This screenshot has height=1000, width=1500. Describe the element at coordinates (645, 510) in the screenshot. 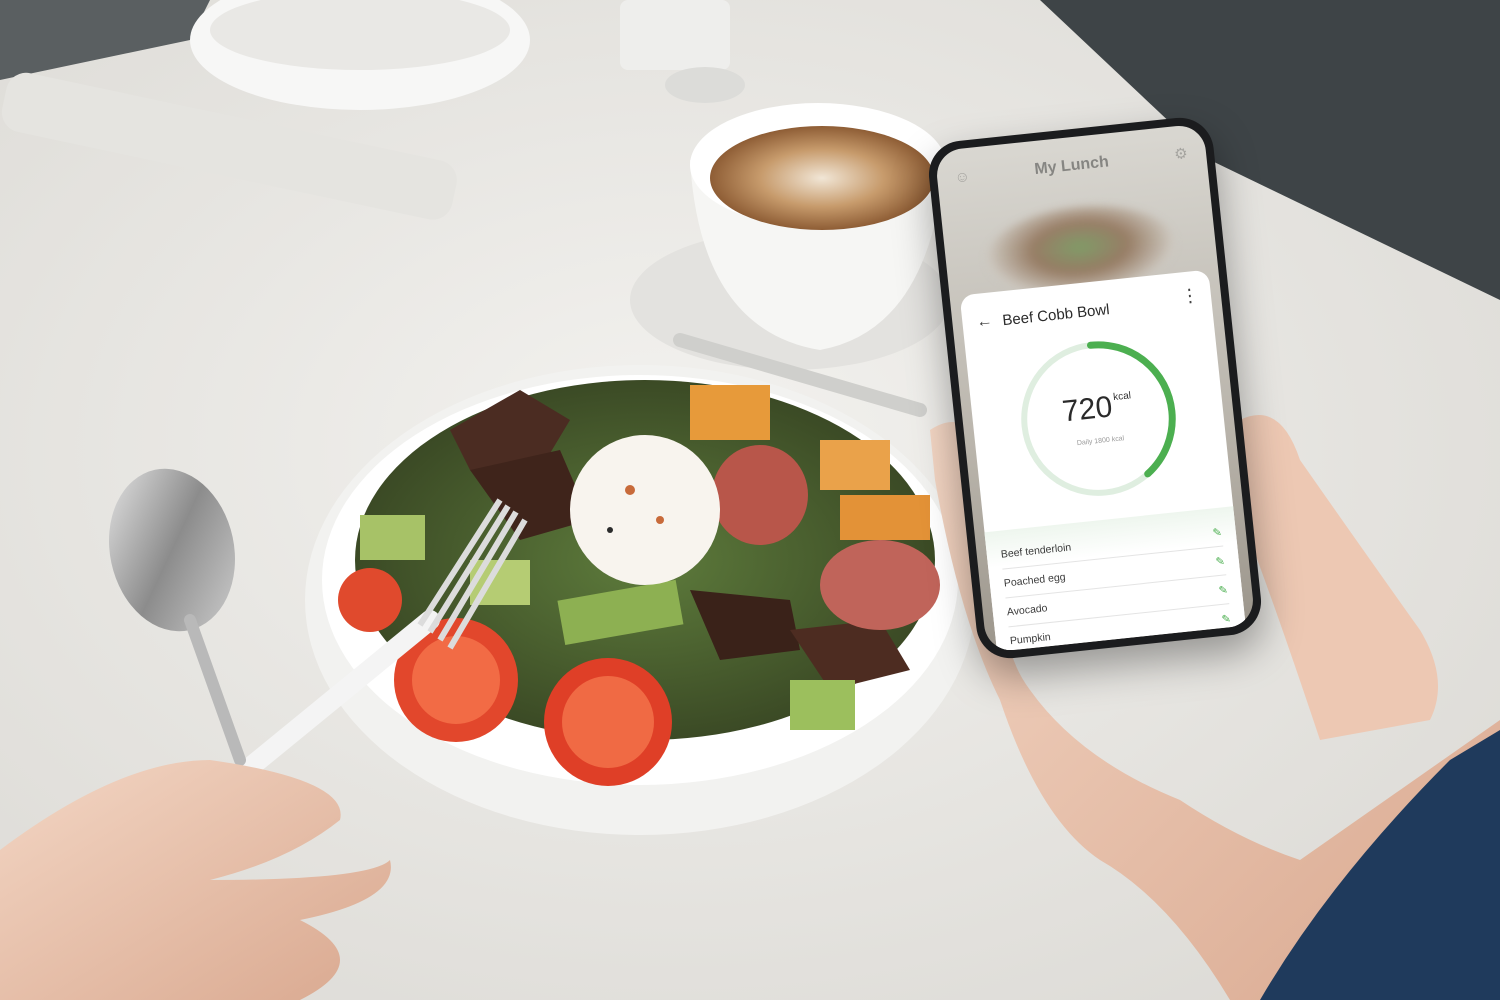

I see `poached-egg` at that location.